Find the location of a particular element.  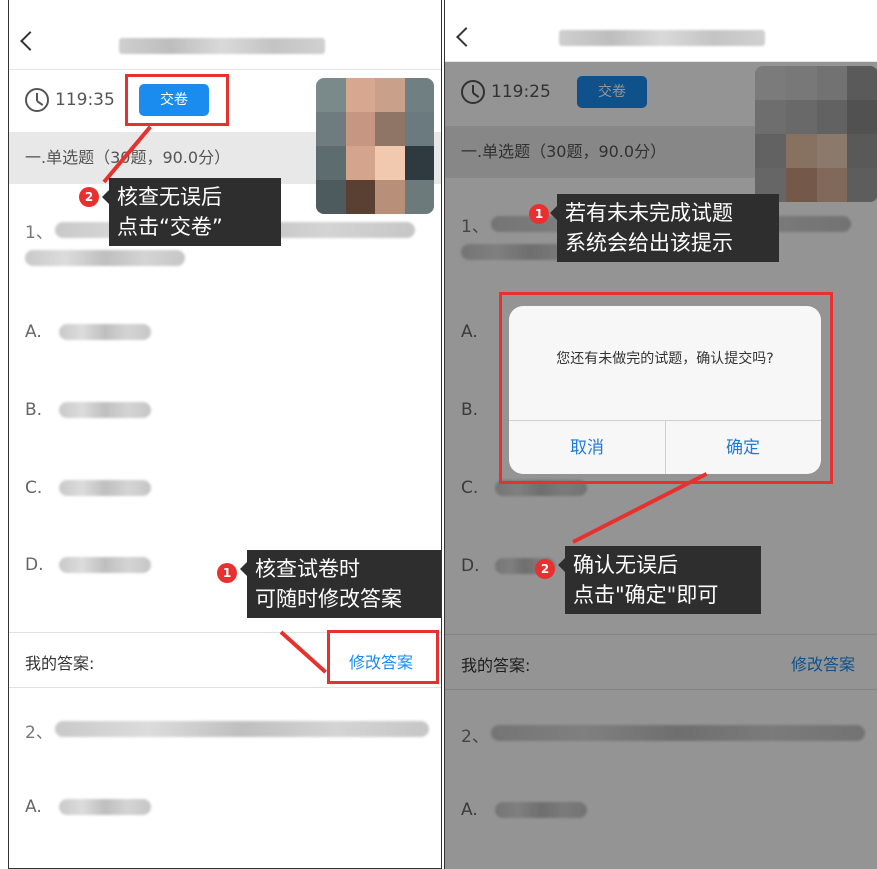

countdown-timer: 119:35 is located at coordinates (85, 100).